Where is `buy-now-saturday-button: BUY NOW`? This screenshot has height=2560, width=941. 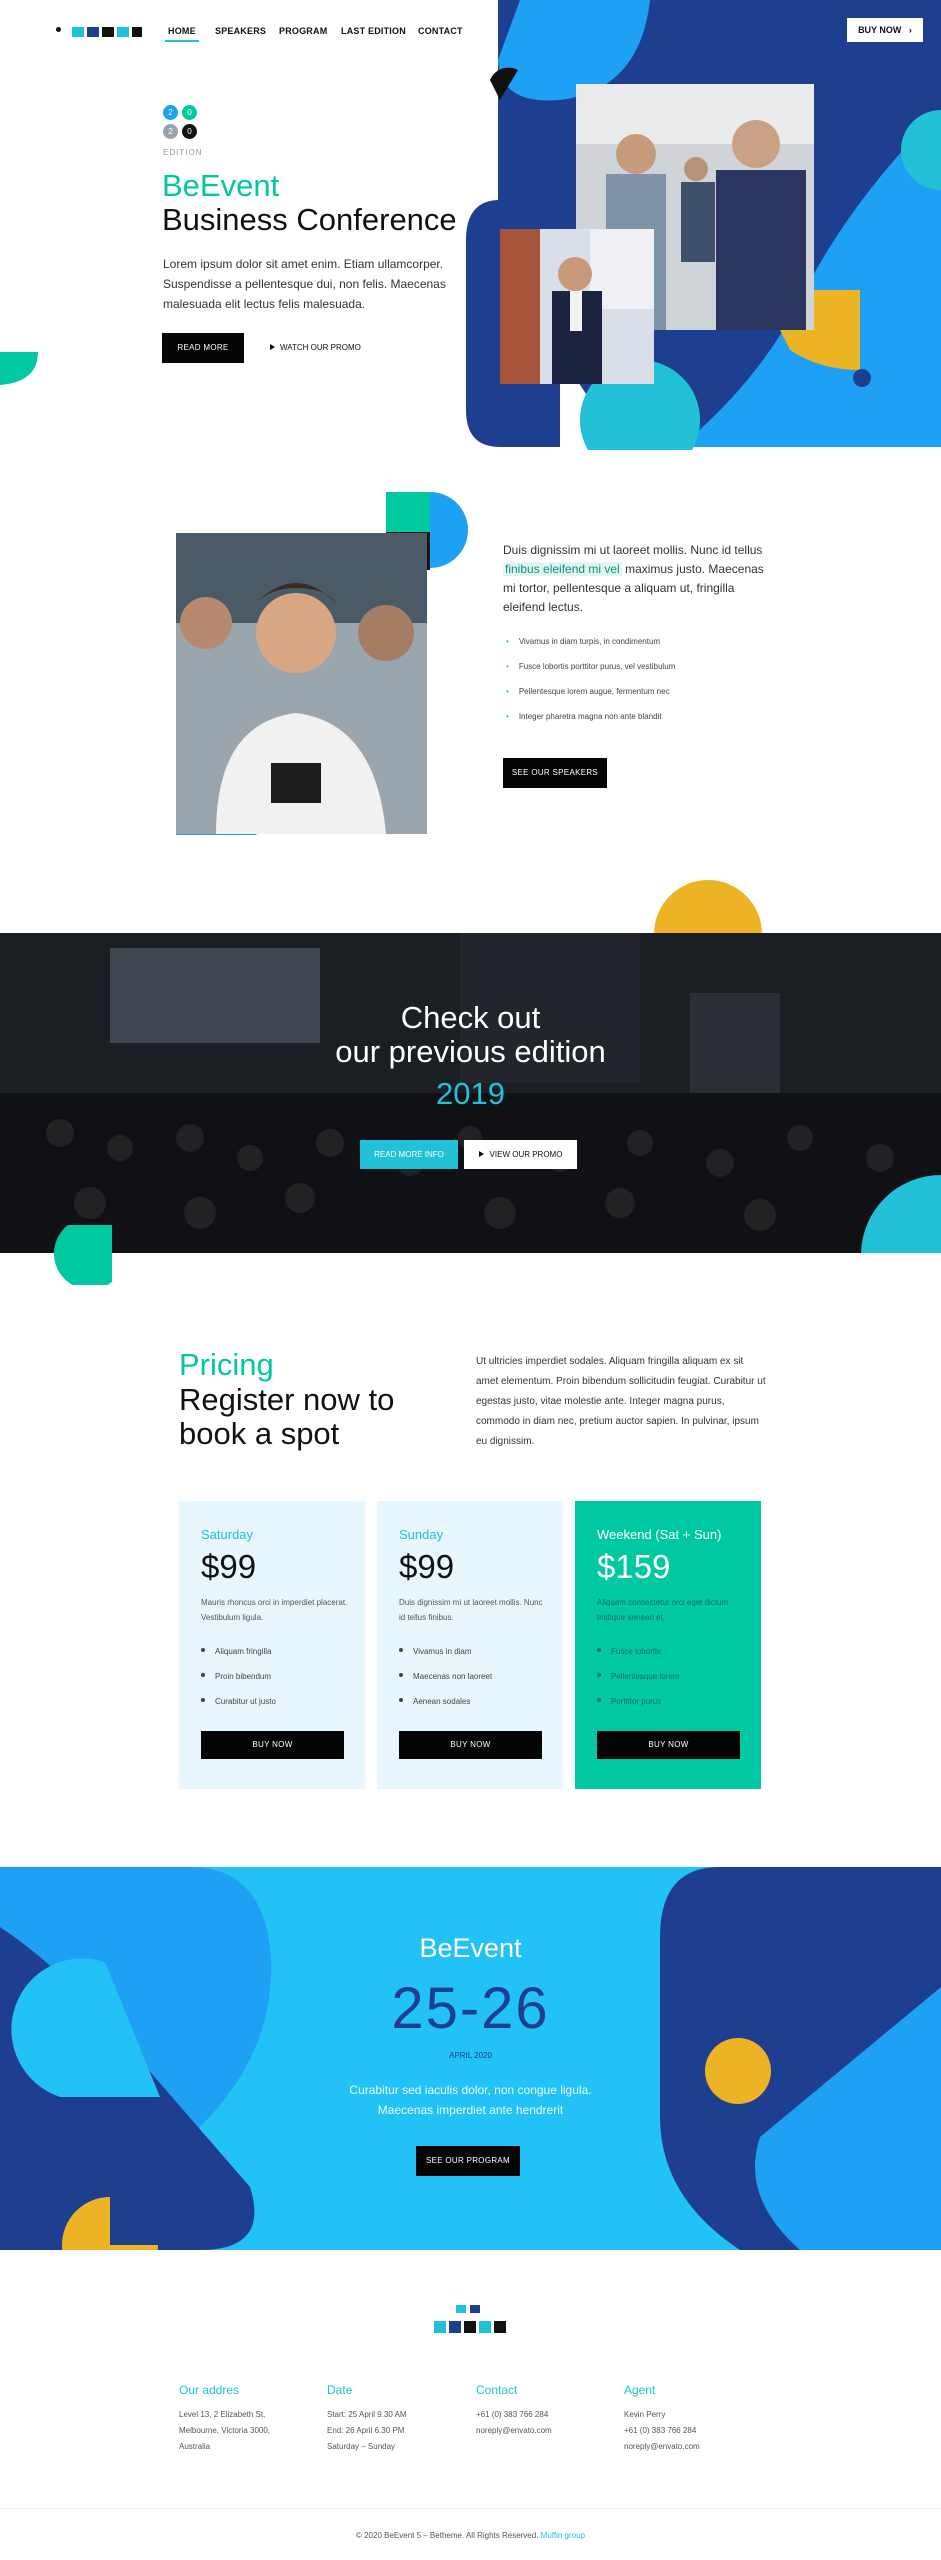 buy-now-saturday-button: BUY NOW is located at coordinates (272, 1745).